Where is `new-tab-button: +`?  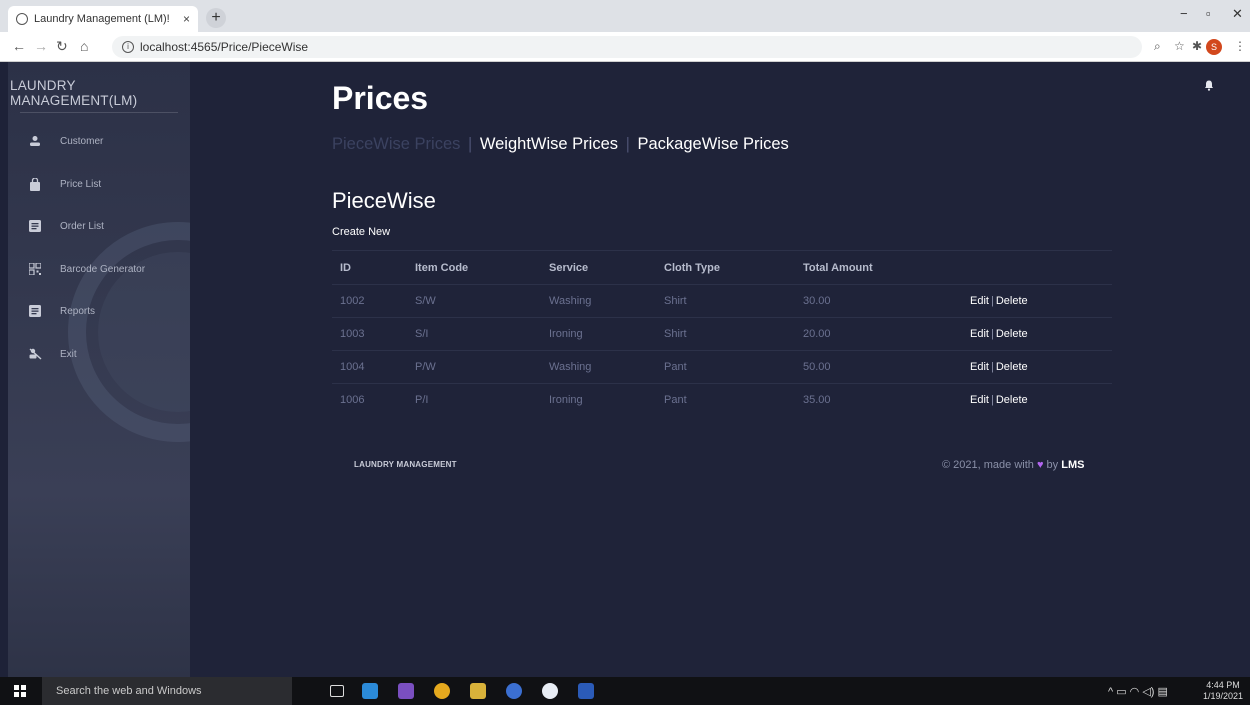 new-tab-button: + is located at coordinates (216, 18).